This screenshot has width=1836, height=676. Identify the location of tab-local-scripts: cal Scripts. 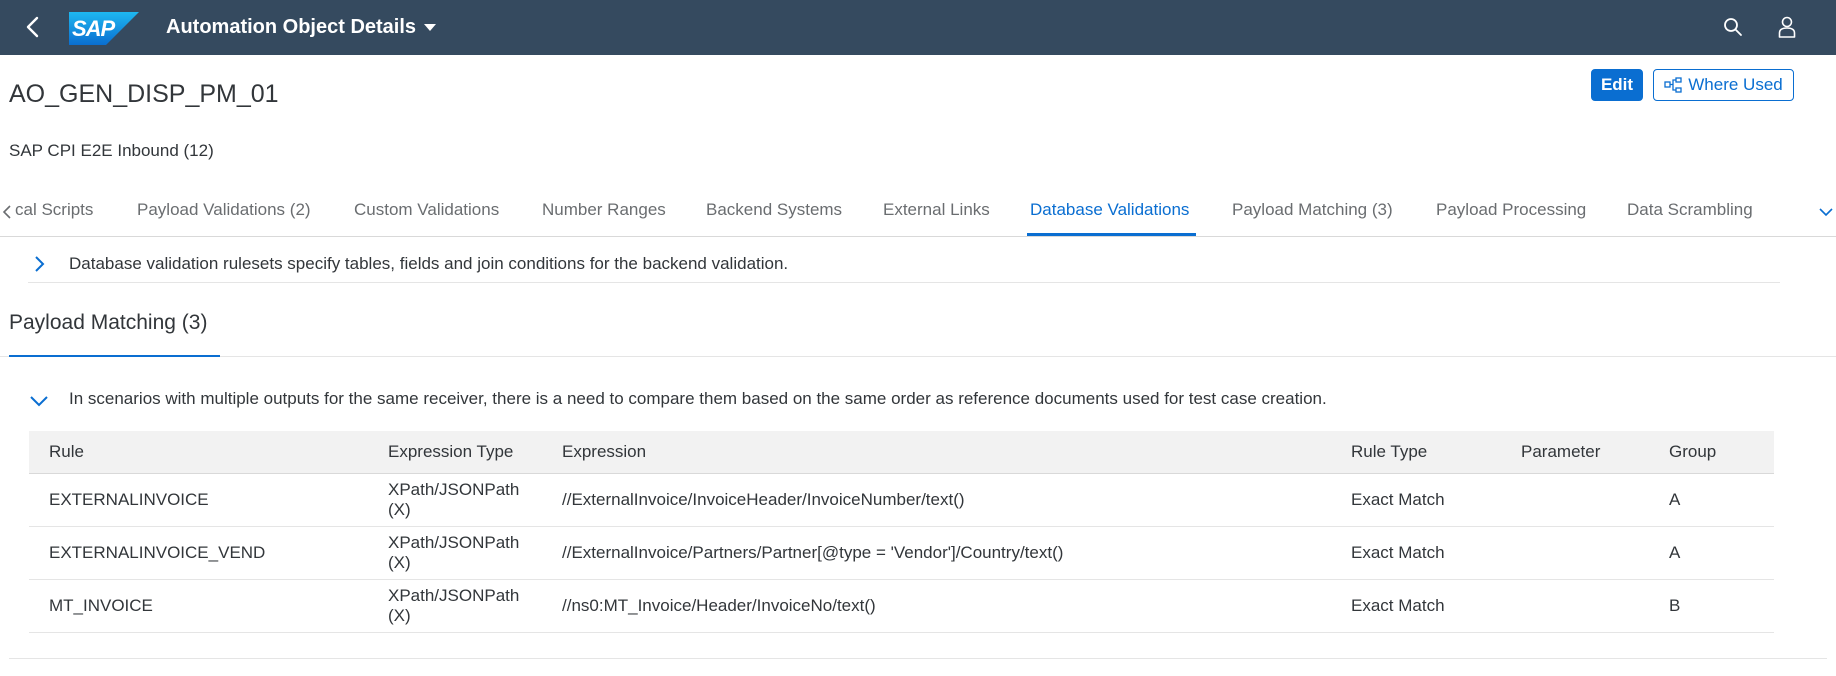
(54, 210).